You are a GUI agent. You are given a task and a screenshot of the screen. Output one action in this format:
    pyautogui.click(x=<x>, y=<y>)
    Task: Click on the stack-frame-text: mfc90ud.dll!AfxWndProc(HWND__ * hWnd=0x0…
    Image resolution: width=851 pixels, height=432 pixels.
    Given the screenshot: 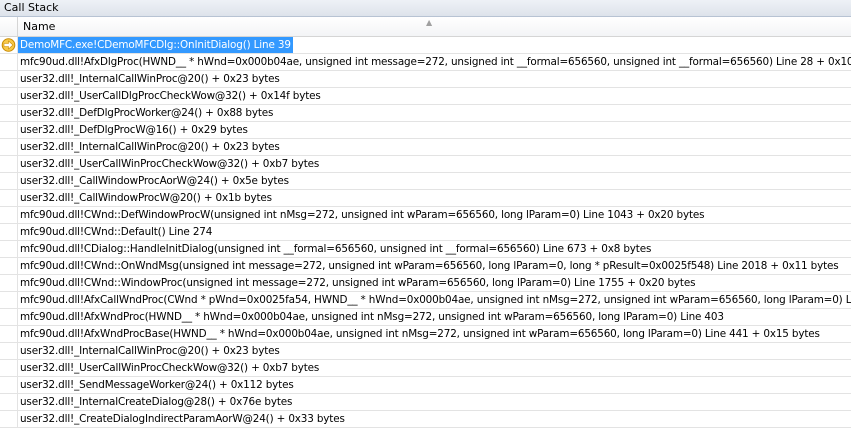 What is the action you would take?
    pyautogui.click(x=372, y=317)
    